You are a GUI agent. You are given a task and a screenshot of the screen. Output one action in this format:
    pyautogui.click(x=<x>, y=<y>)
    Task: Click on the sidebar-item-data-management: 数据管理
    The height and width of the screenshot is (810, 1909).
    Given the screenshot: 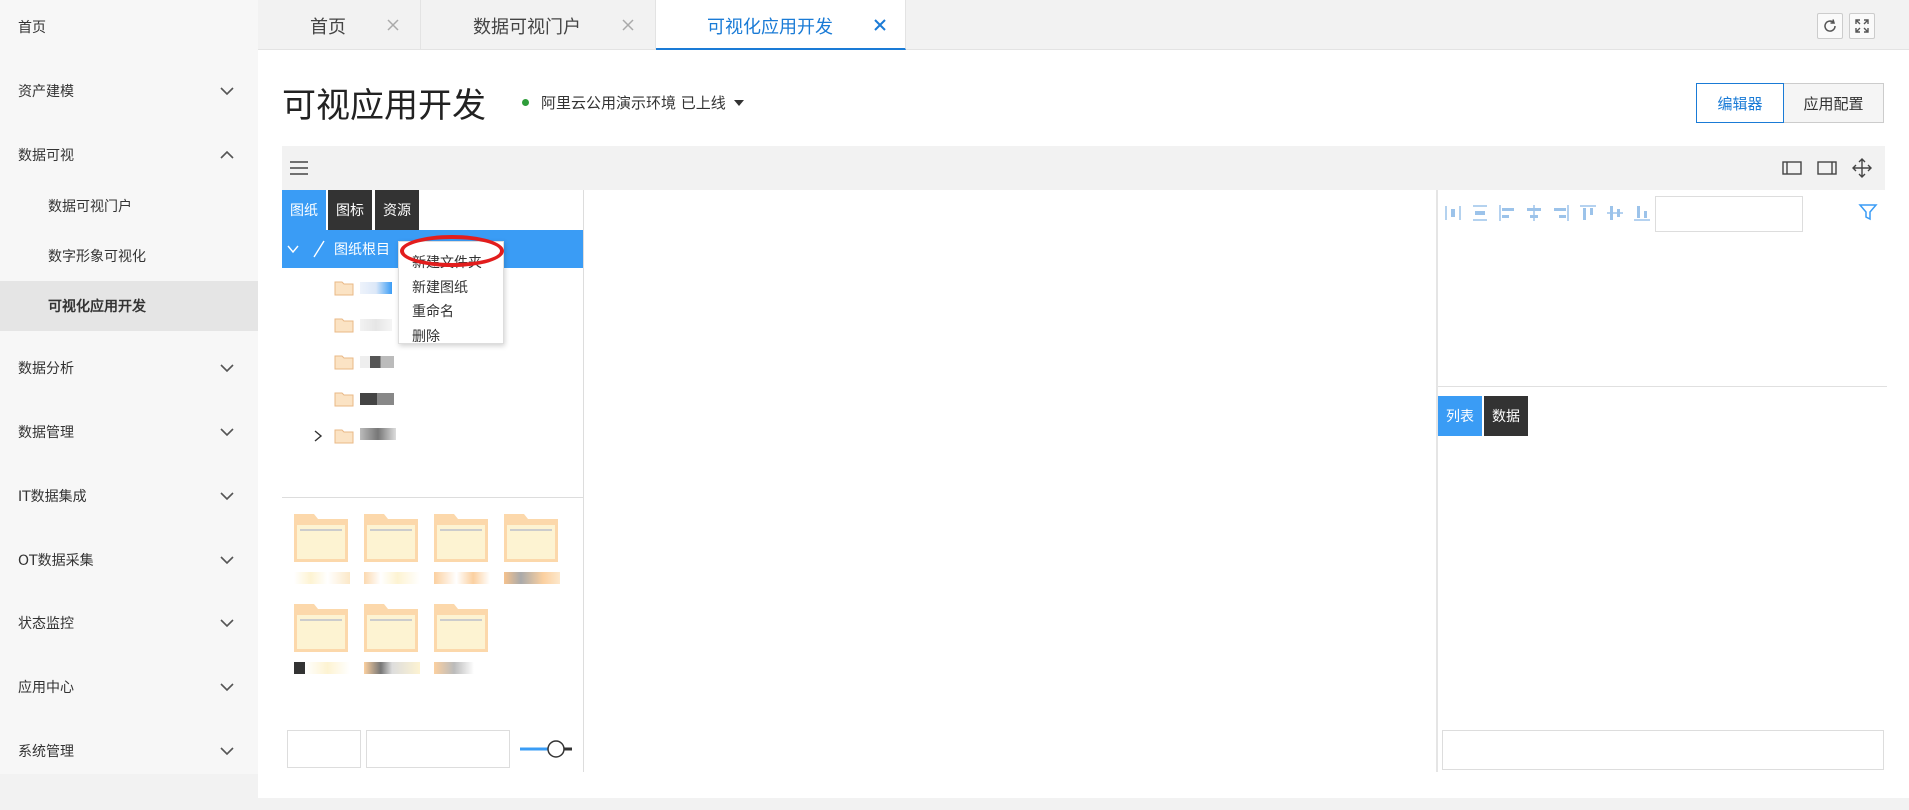 What is the action you would take?
    pyautogui.click(x=129, y=432)
    